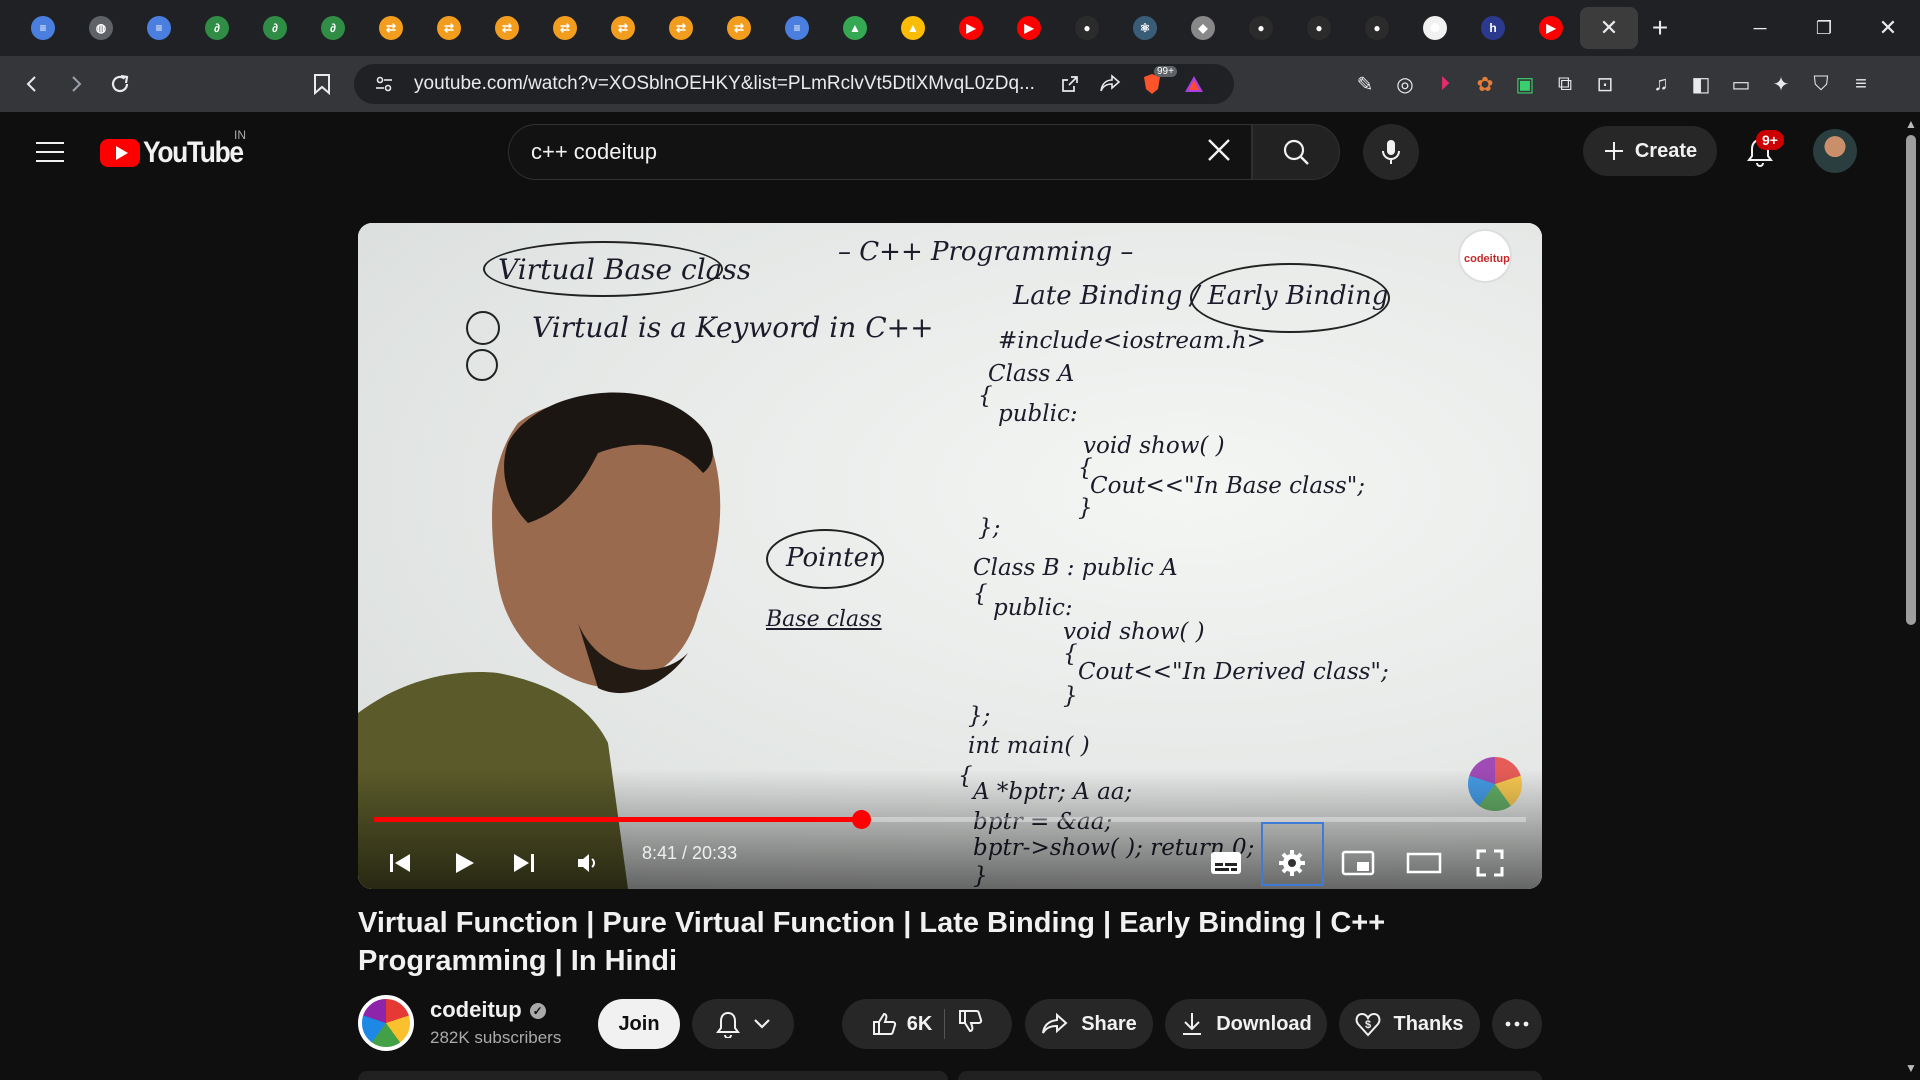  Describe the element at coordinates (1861, 84) in the screenshot. I see `menu-icon: ≡` at that location.